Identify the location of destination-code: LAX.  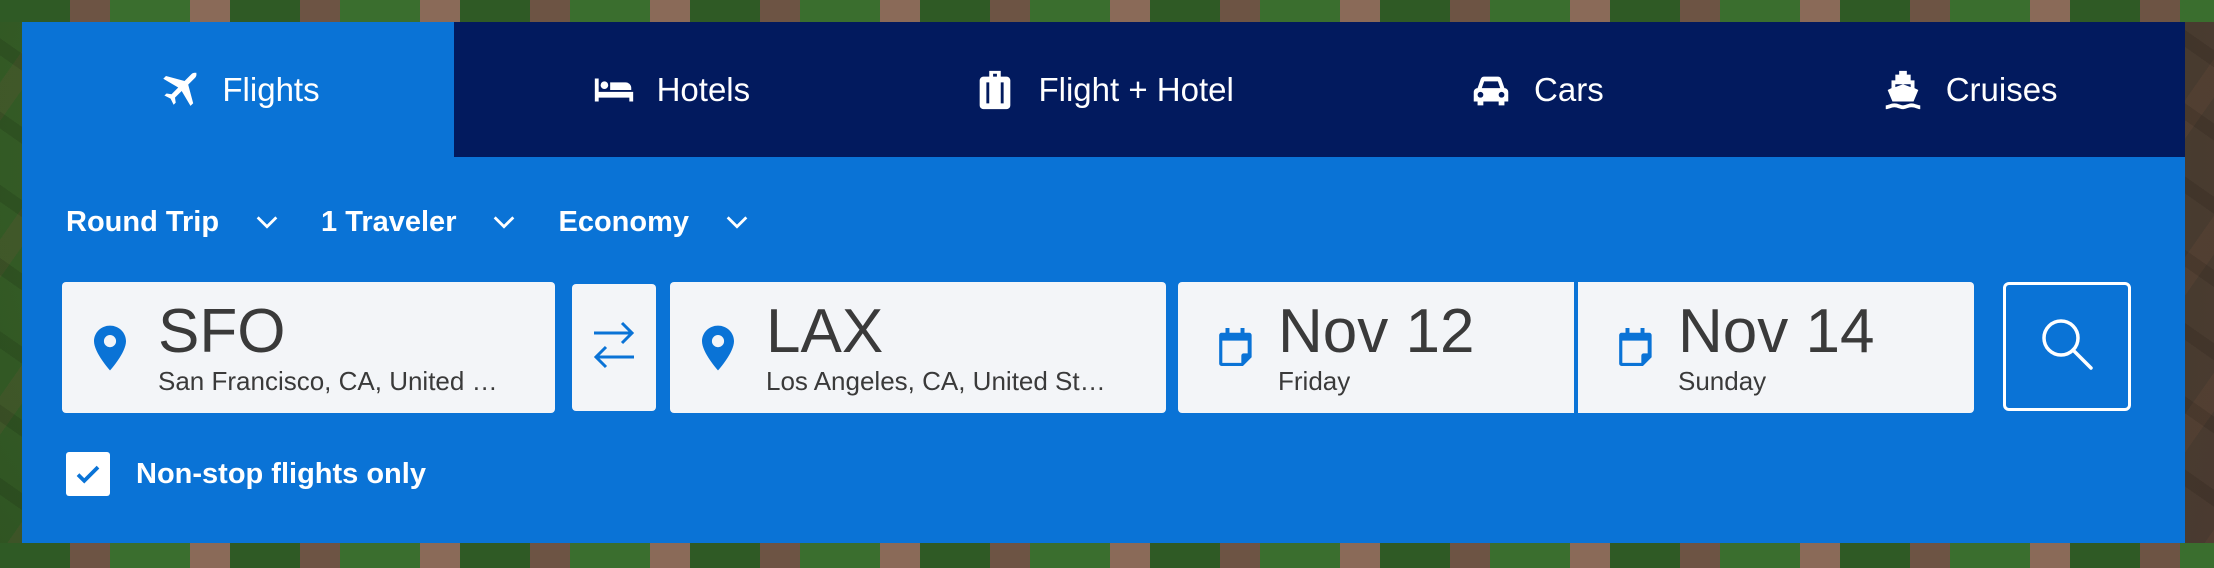
(825, 331).